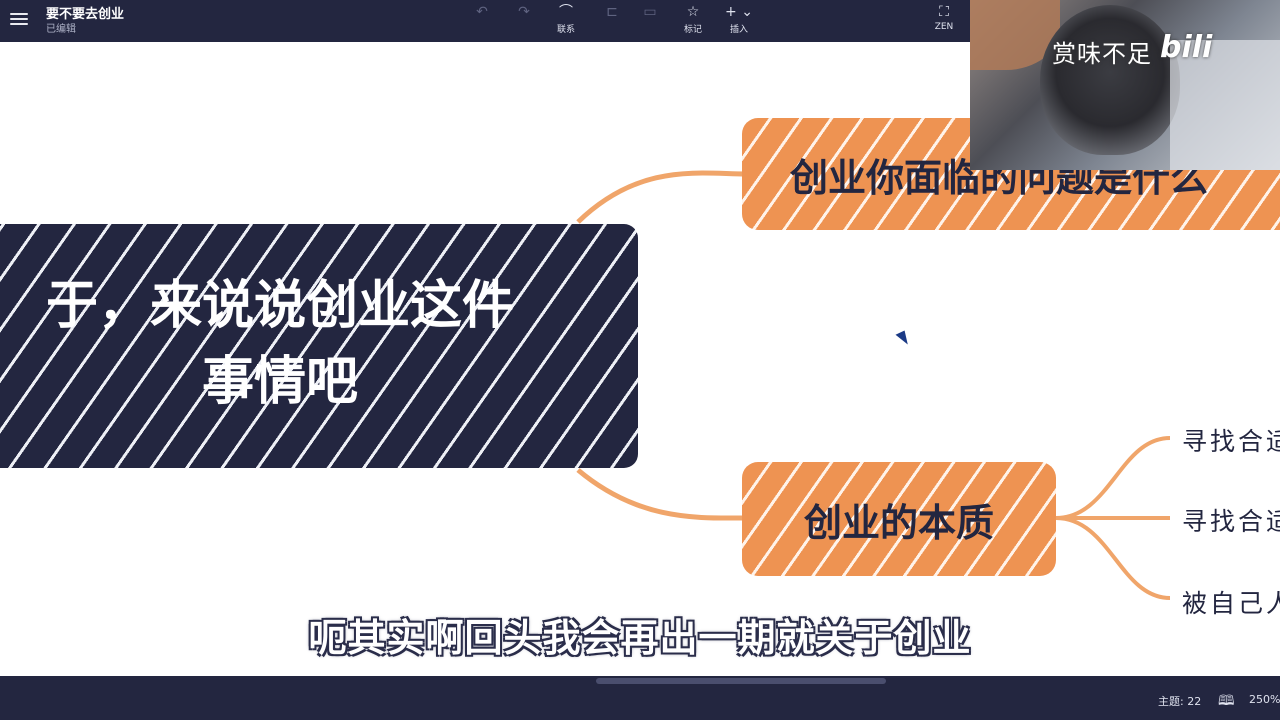 This screenshot has height=720, width=1280. Describe the element at coordinates (640, 698) in the screenshot. I see `bottom-status-bar: 主题: 22 🕮 250%` at that location.